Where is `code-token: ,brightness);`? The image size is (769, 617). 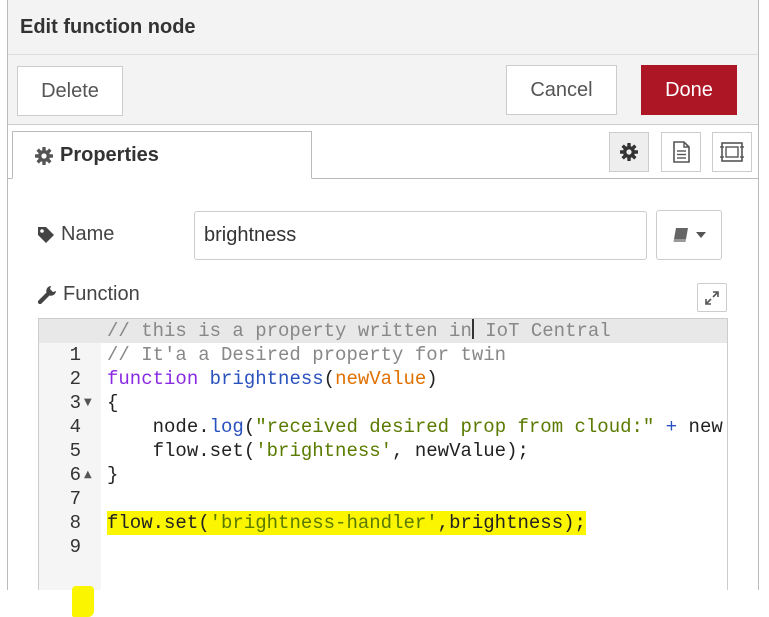 code-token: ,brightness); is located at coordinates (511, 523).